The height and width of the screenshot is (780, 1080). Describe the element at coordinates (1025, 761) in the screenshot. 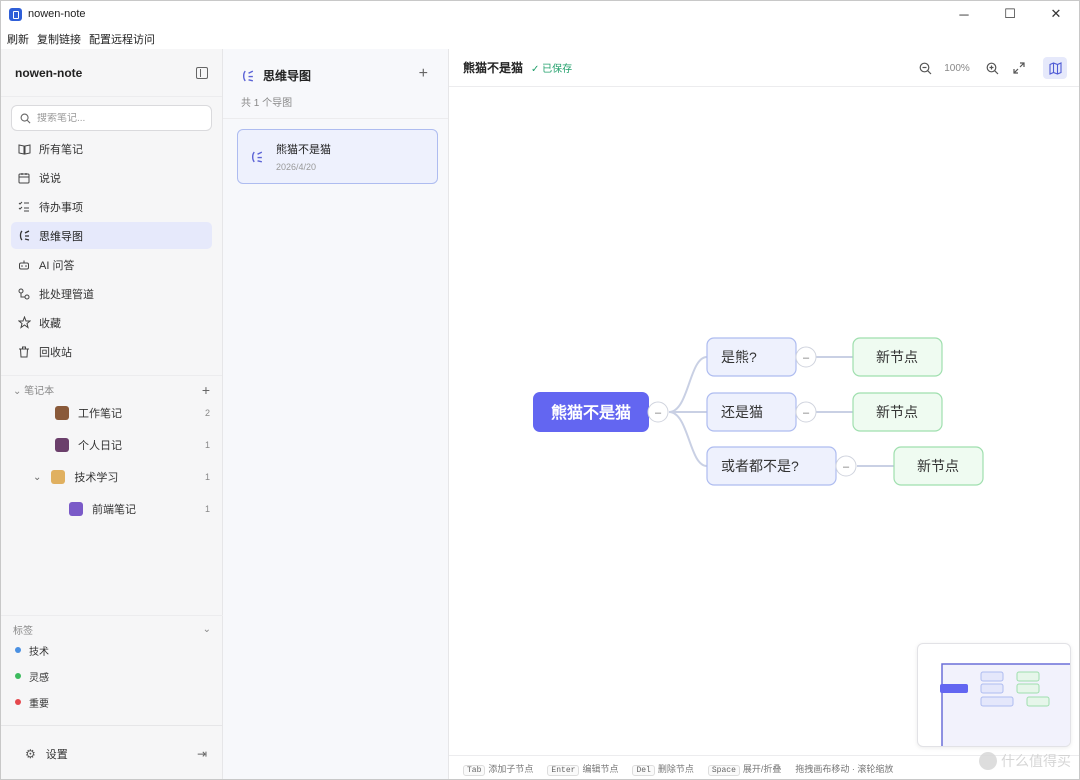

I see `watermark: 什么值得买` at that location.